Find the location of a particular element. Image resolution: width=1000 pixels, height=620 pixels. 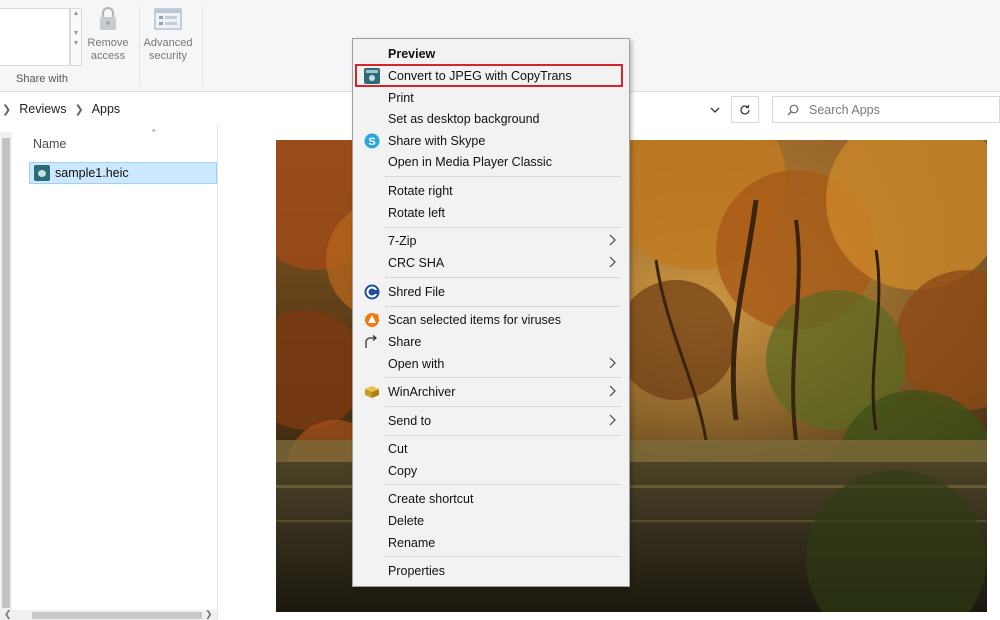

menu-item-scan-viruses: Scan selected items for viruses is located at coordinates (491, 320).